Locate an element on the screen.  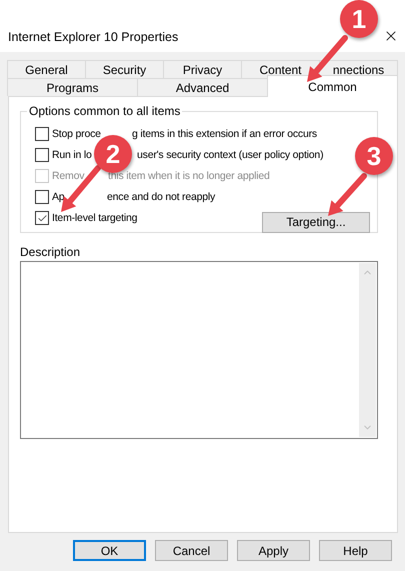
option-label: ence and do not reapply is located at coordinates (161, 197).